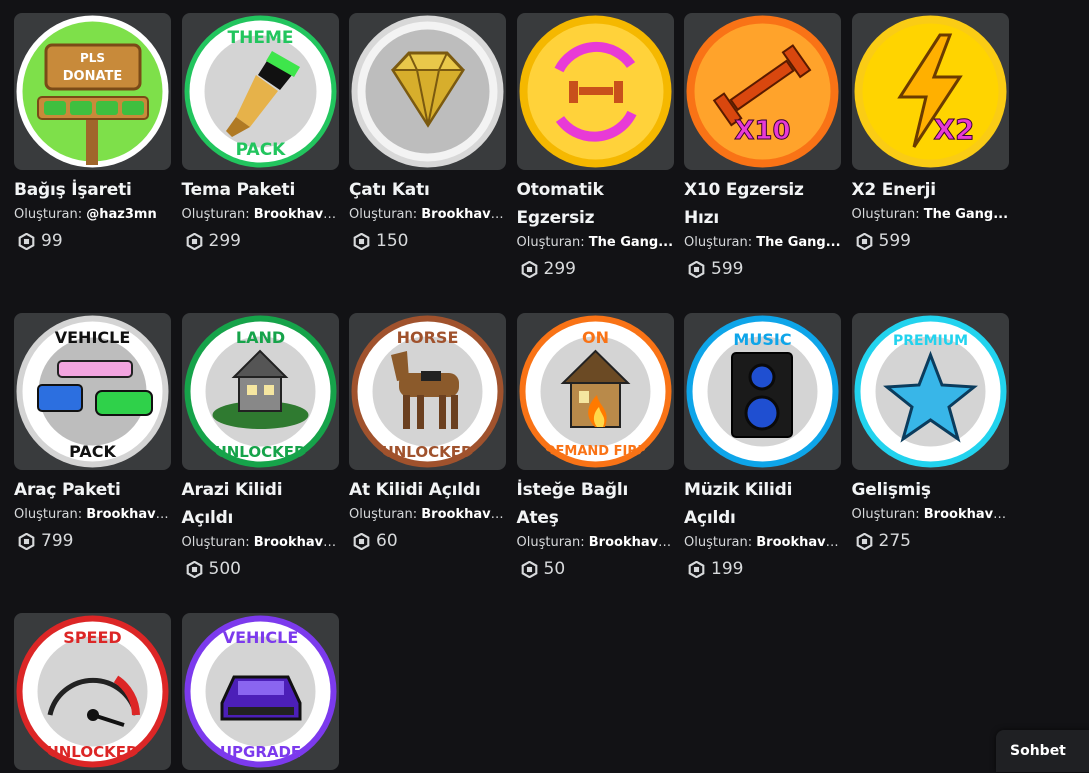 Image resolution: width=1089 pixels, height=773 pixels. What do you see at coordinates (762, 91) in the screenshot?
I see `gamepass-thumbnail: X10` at bounding box center [762, 91].